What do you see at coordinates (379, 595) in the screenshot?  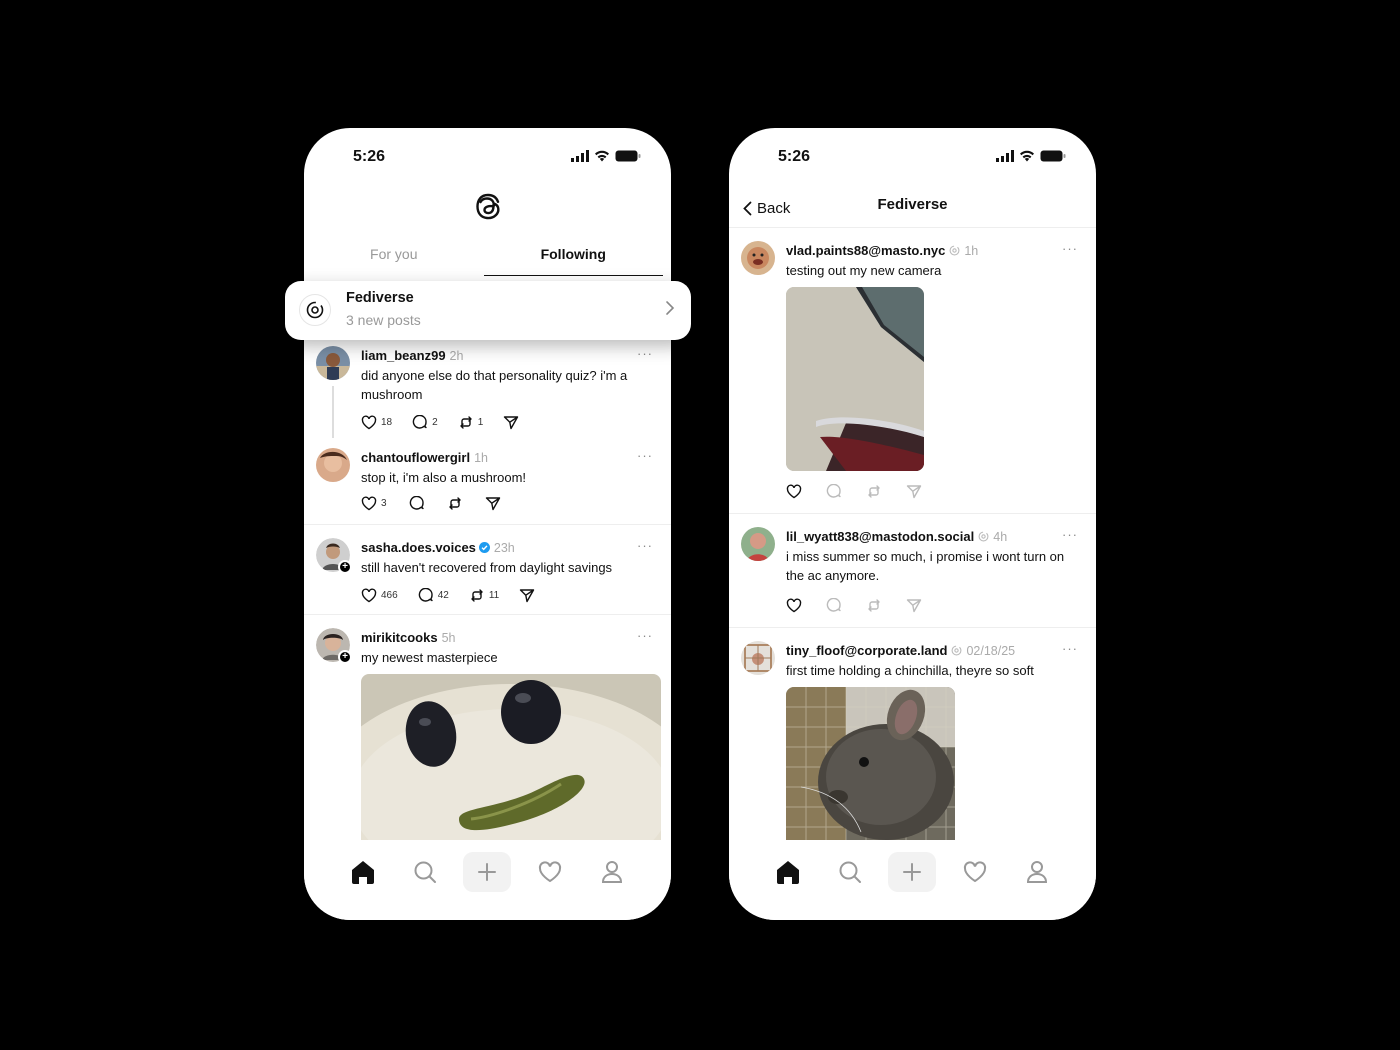 I see `like-button: 466` at bounding box center [379, 595].